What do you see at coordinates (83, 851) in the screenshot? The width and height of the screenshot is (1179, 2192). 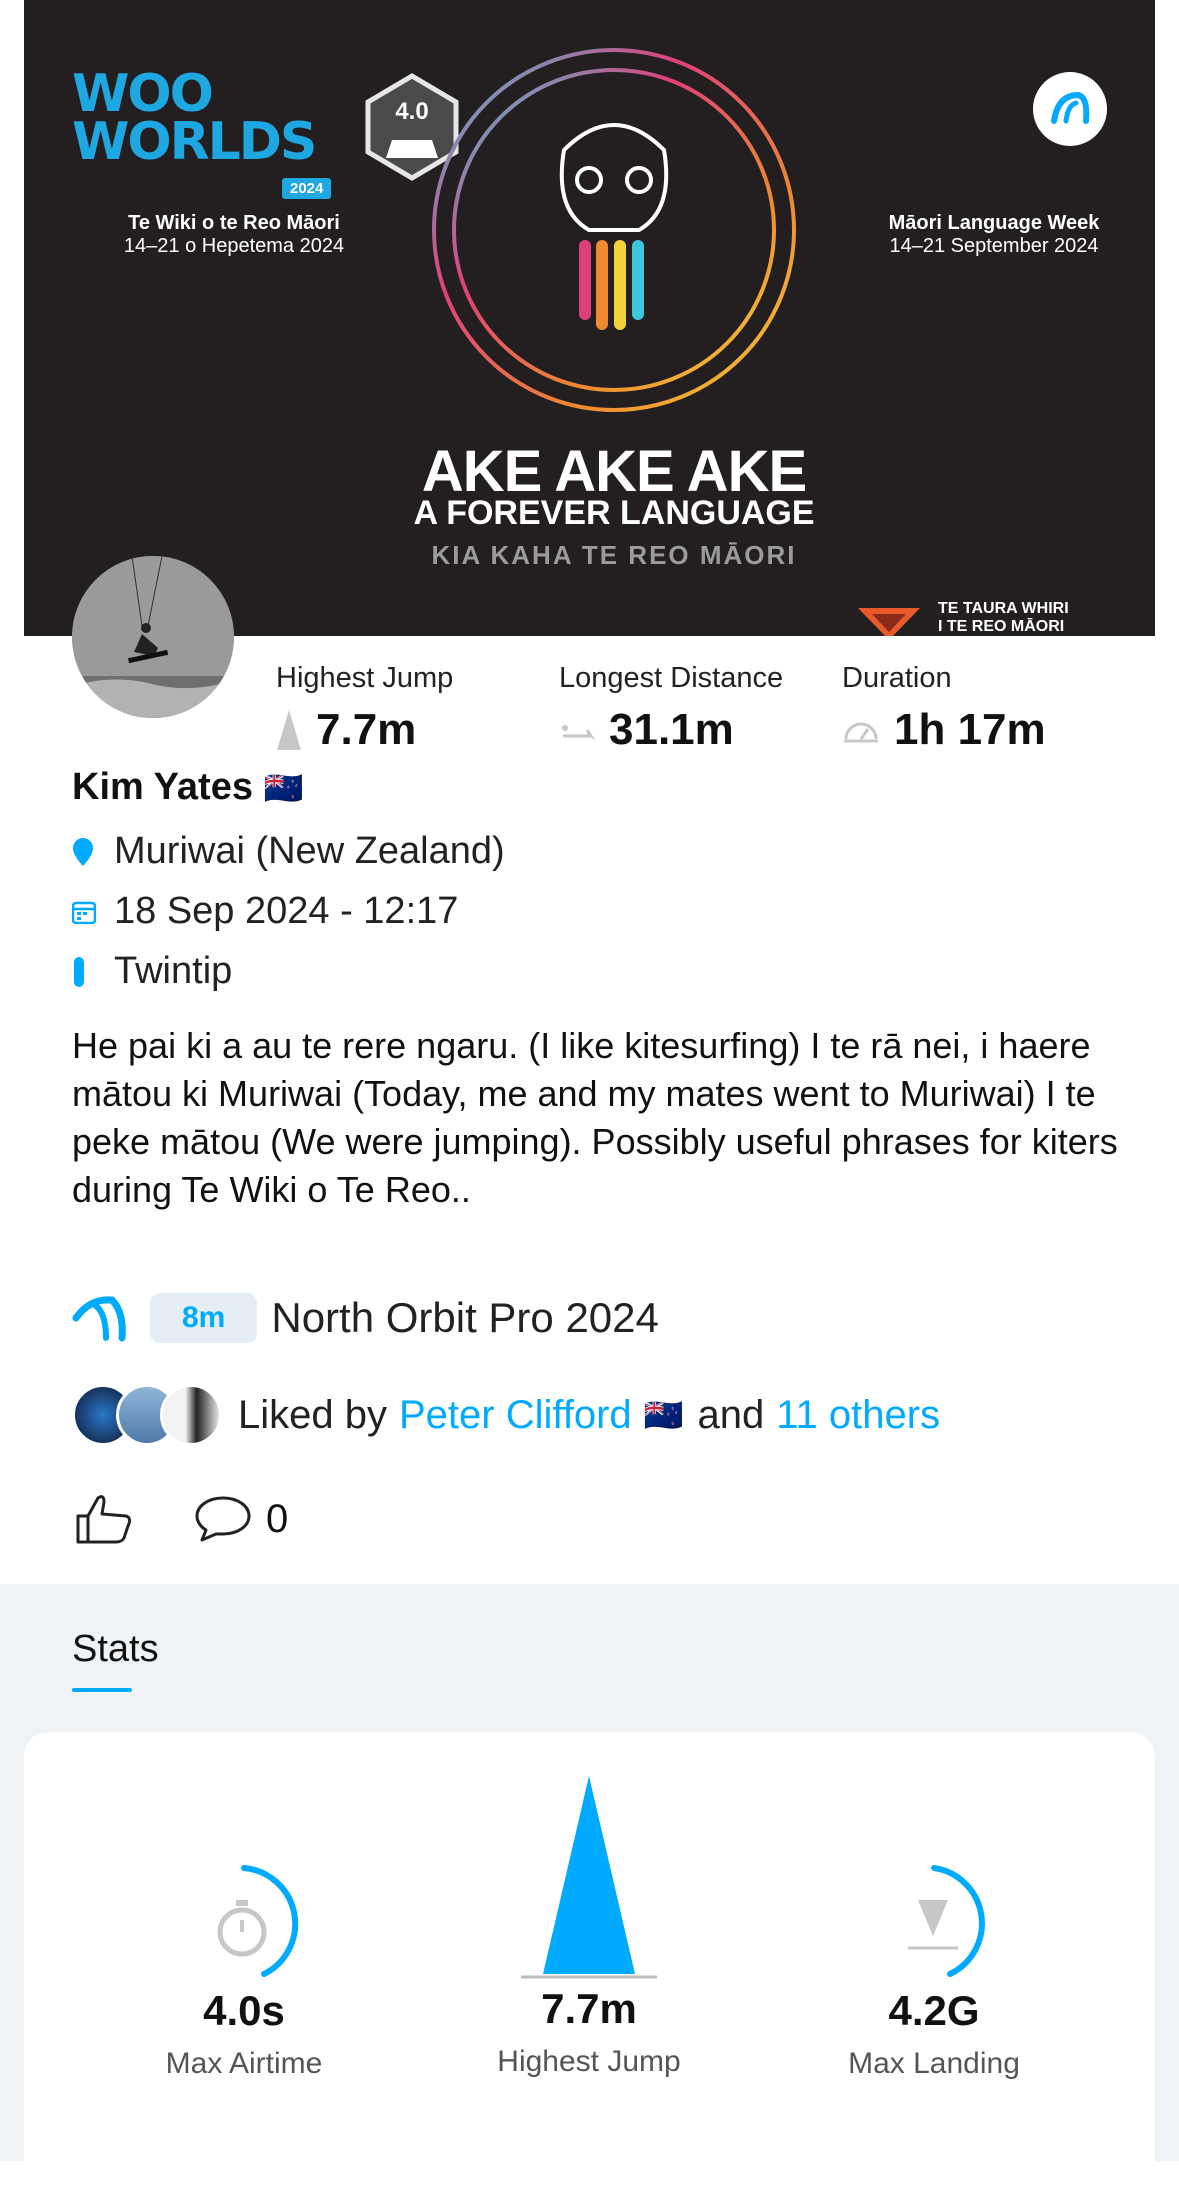 I see `location-pin-icon` at bounding box center [83, 851].